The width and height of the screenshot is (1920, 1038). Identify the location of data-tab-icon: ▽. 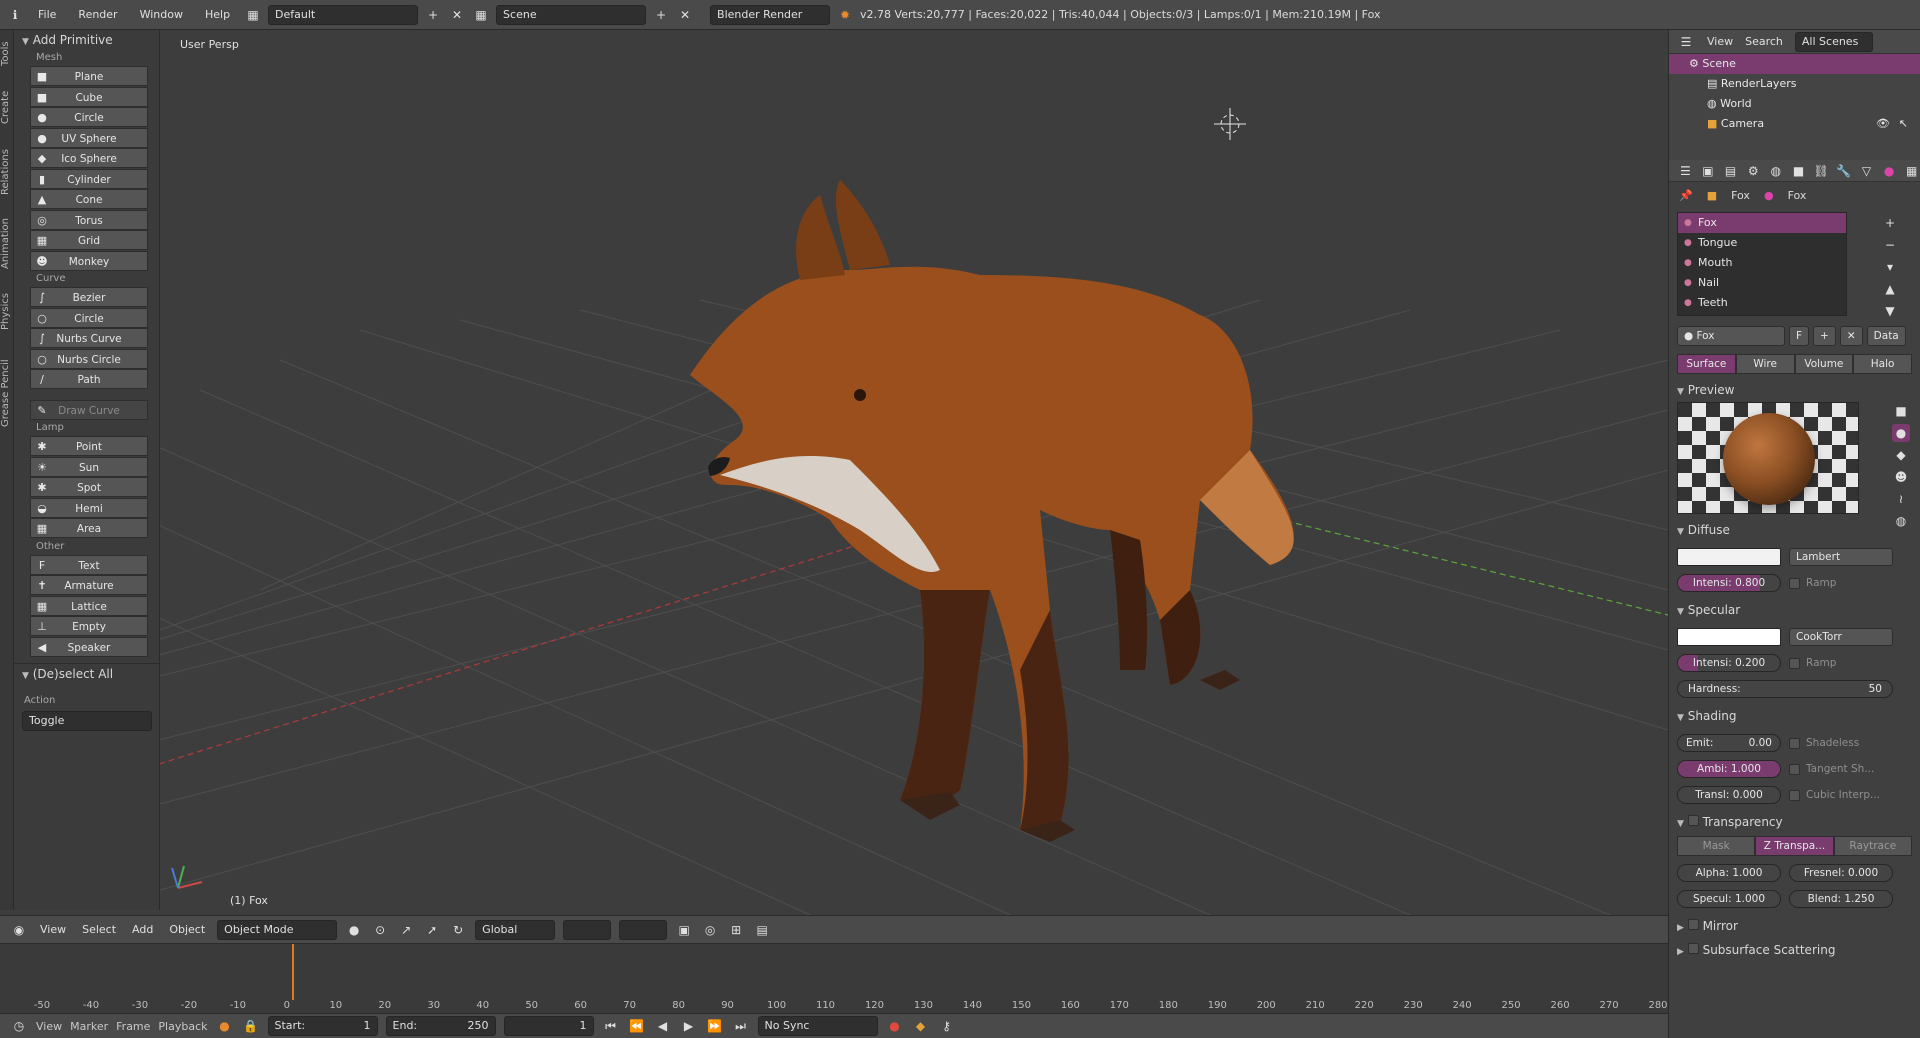
(1866, 171).